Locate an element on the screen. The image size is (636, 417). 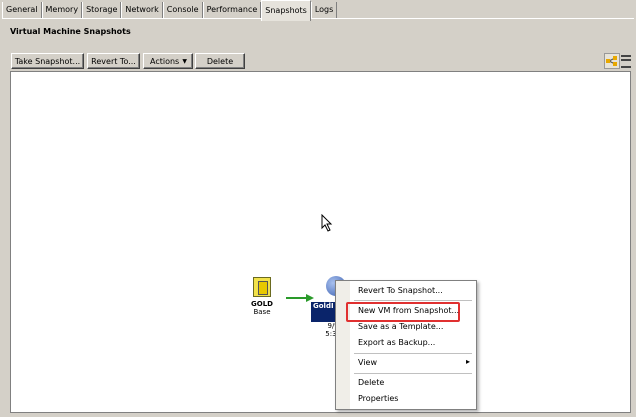
dropdown-arrow-icon: ▼ is located at coordinates (184, 61).